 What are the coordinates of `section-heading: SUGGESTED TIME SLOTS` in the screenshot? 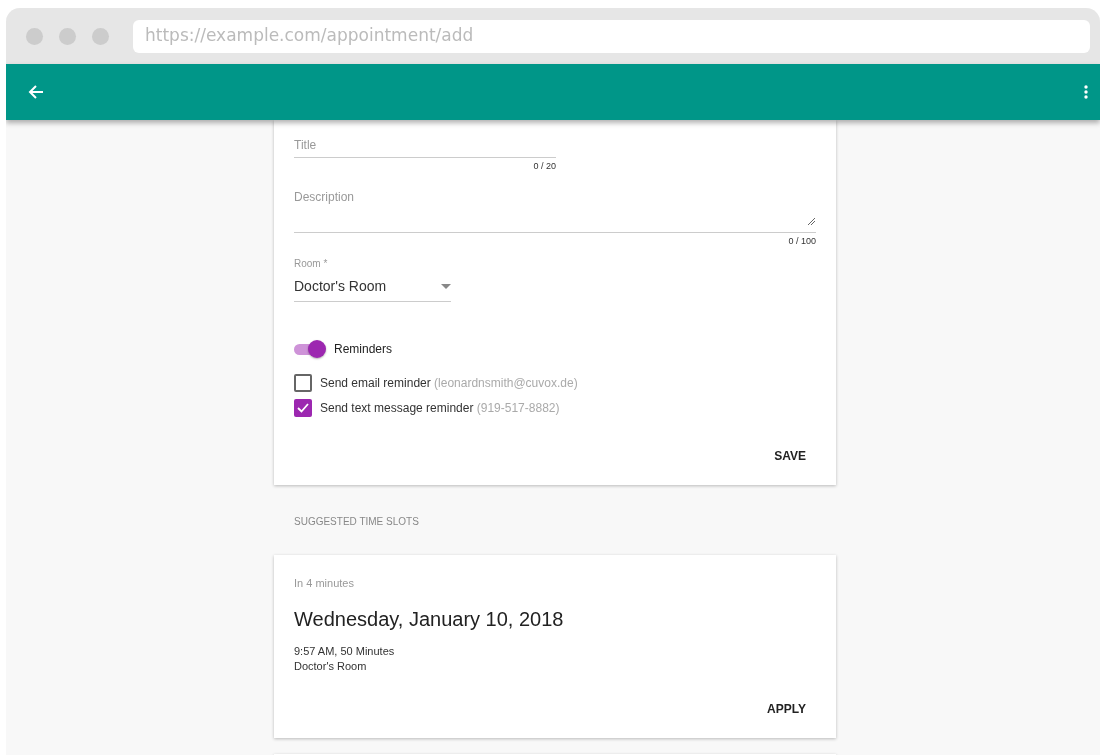 It's located at (356, 522).